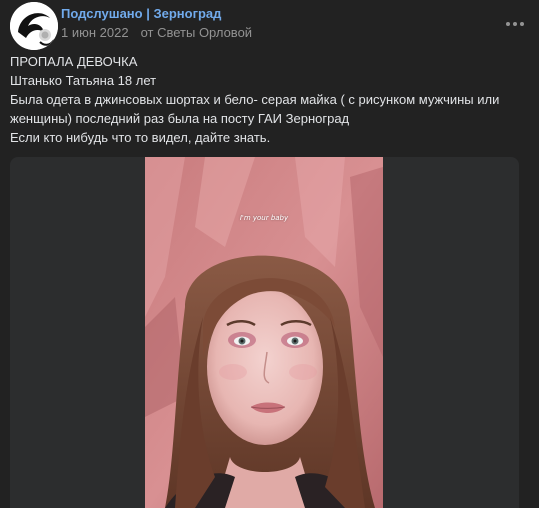  What do you see at coordinates (74, 61) in the screenshot?
I see `post-text-line: ПРОПАЛА ДЕВОЧКА` at bounding box center [74, 61].